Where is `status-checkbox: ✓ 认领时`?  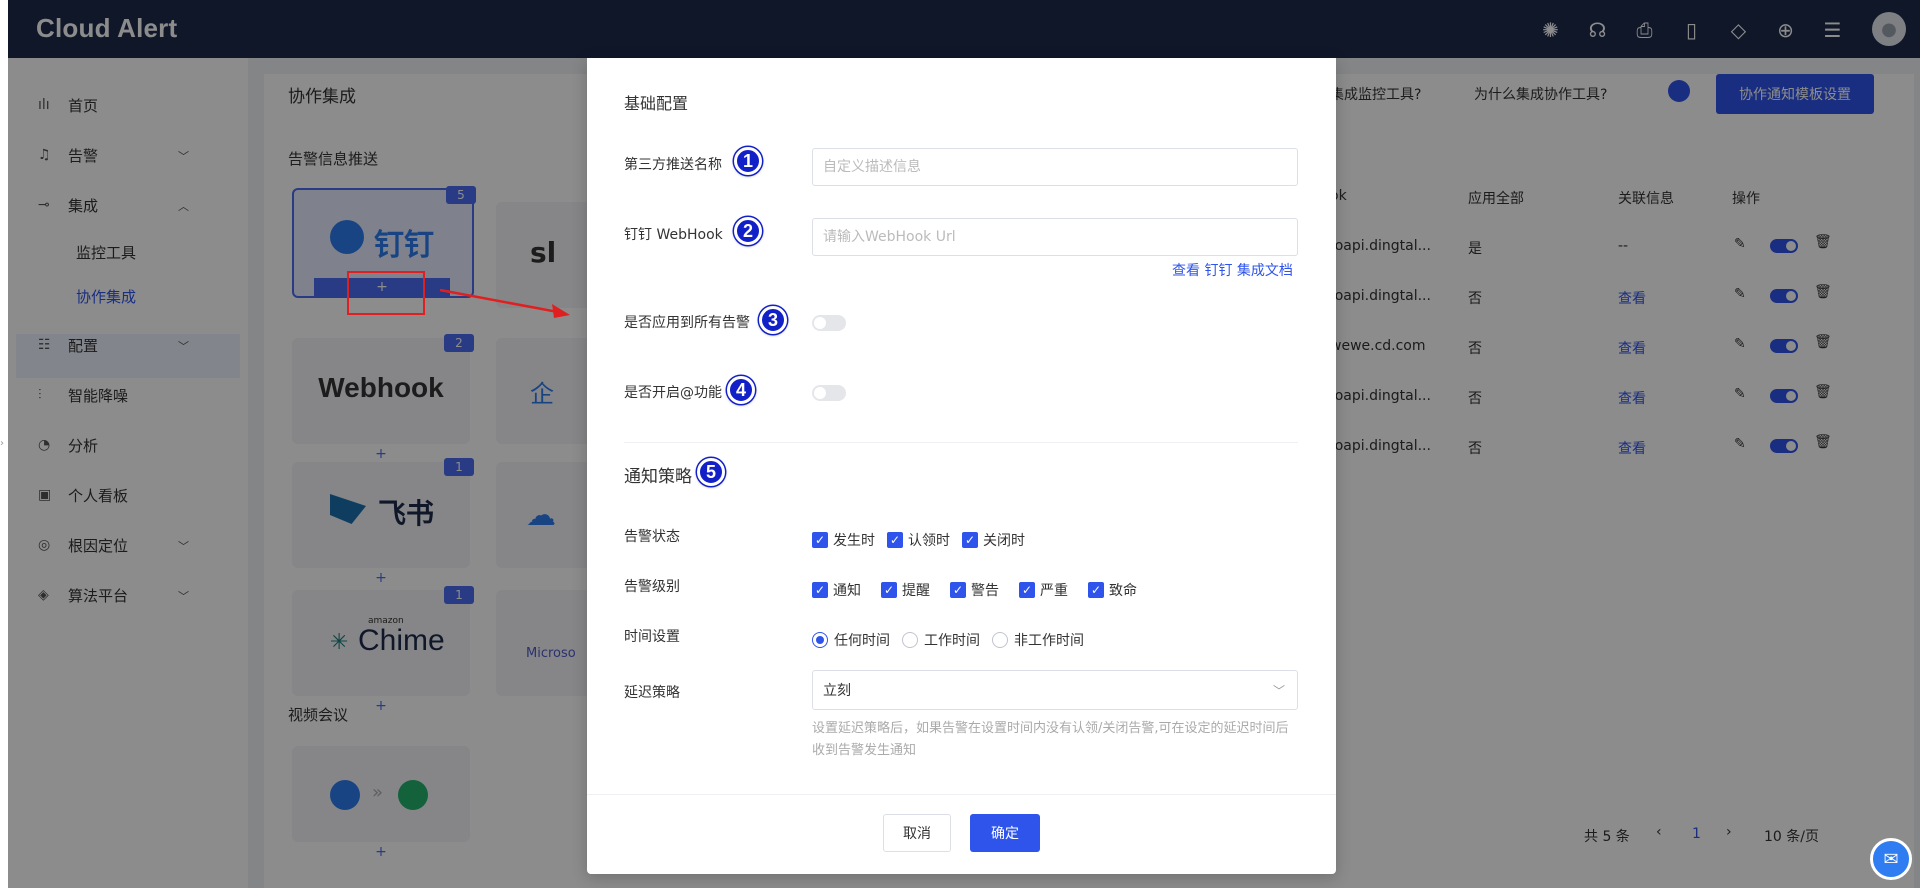
status-checkbox: ✓ 认领时 is located at coordinates (918, 540).